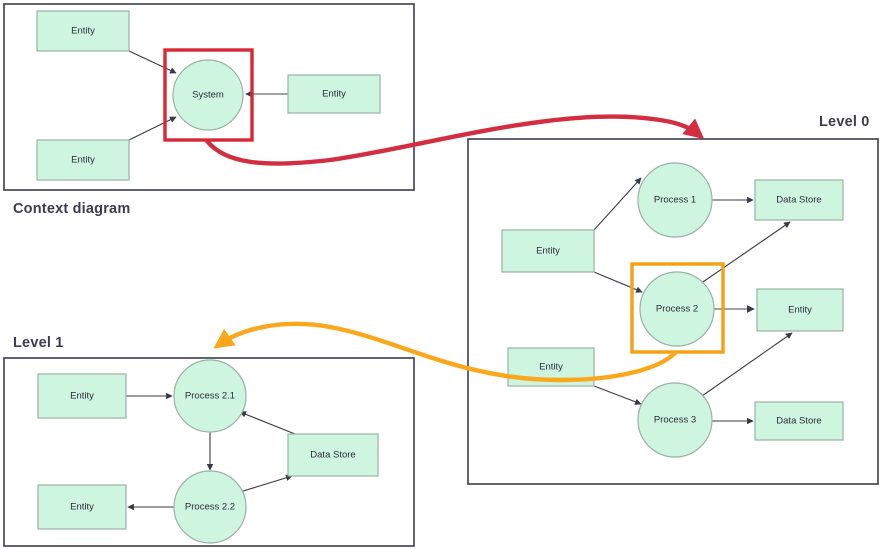  I want to click on node-label-l0-datastore-top: Data Store, so click(798, 200).